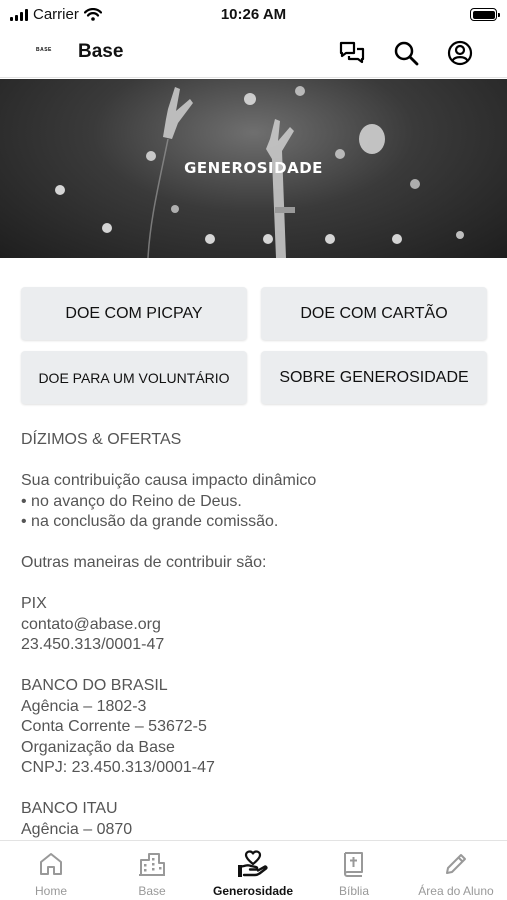 The height and width of the screenshot is (900, 507). I want to click on tab-home: Home, so click(51, 870).